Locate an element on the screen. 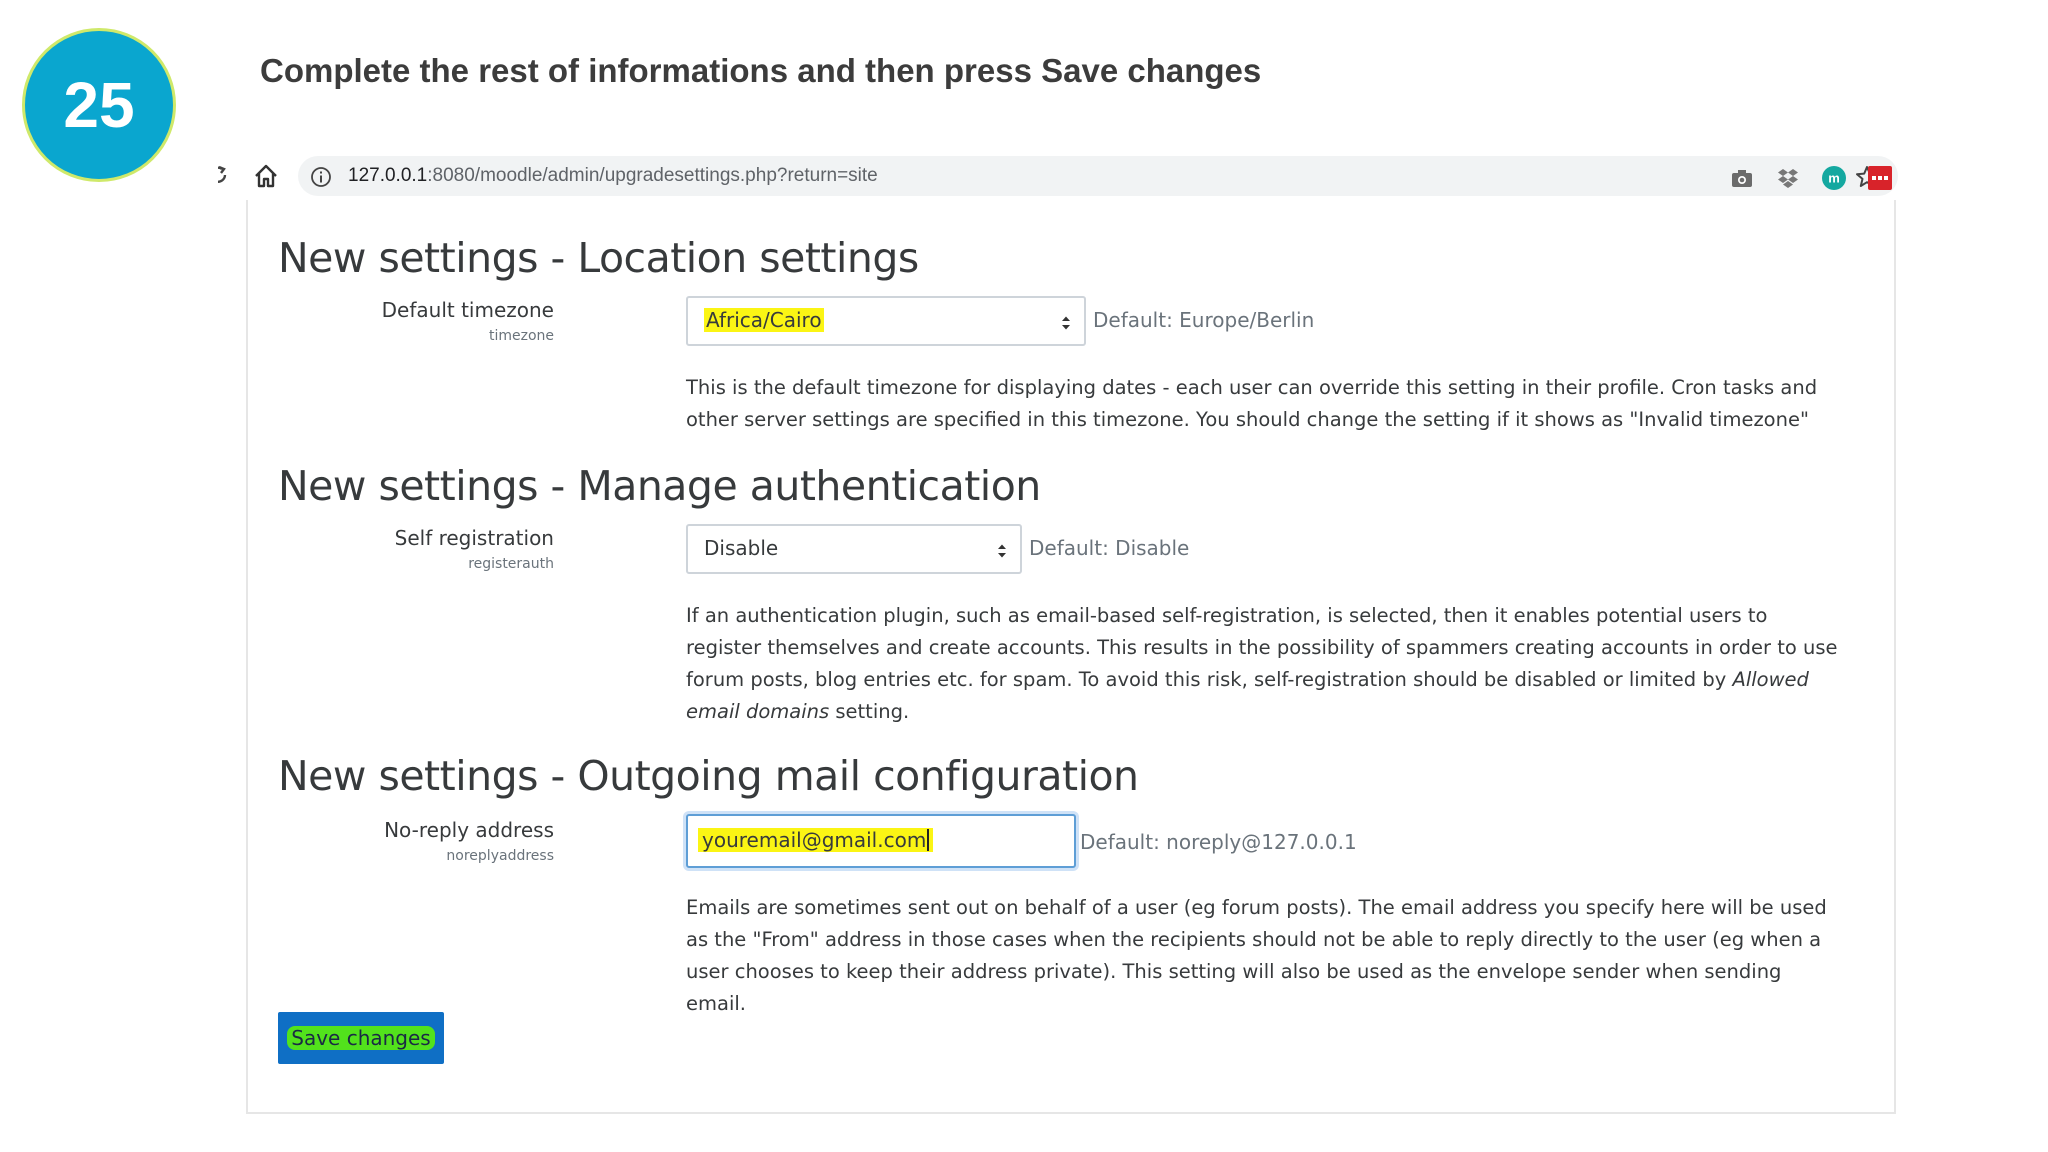 The width and height of the screenshot is (2048, 1152). self-registration-select: Disable is located at coordinates (854, 549).